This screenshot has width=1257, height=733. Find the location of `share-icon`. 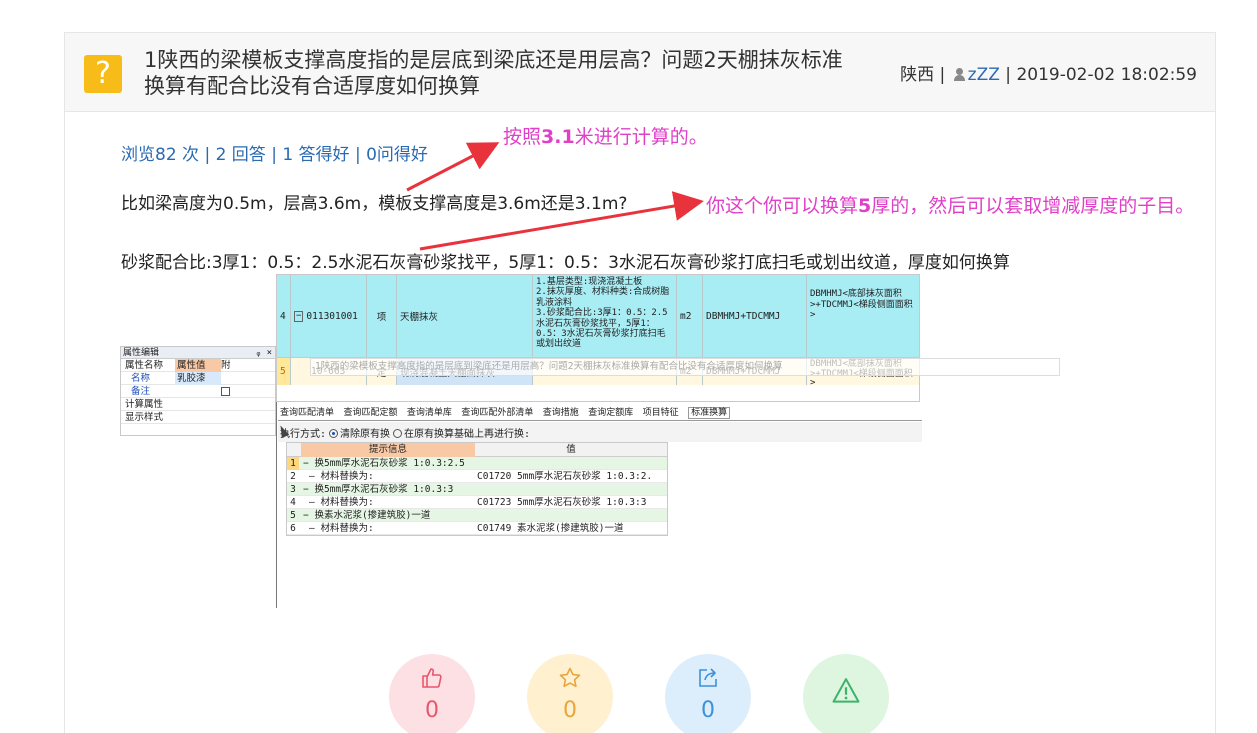

share-icon is located at coordinates (708, 677).